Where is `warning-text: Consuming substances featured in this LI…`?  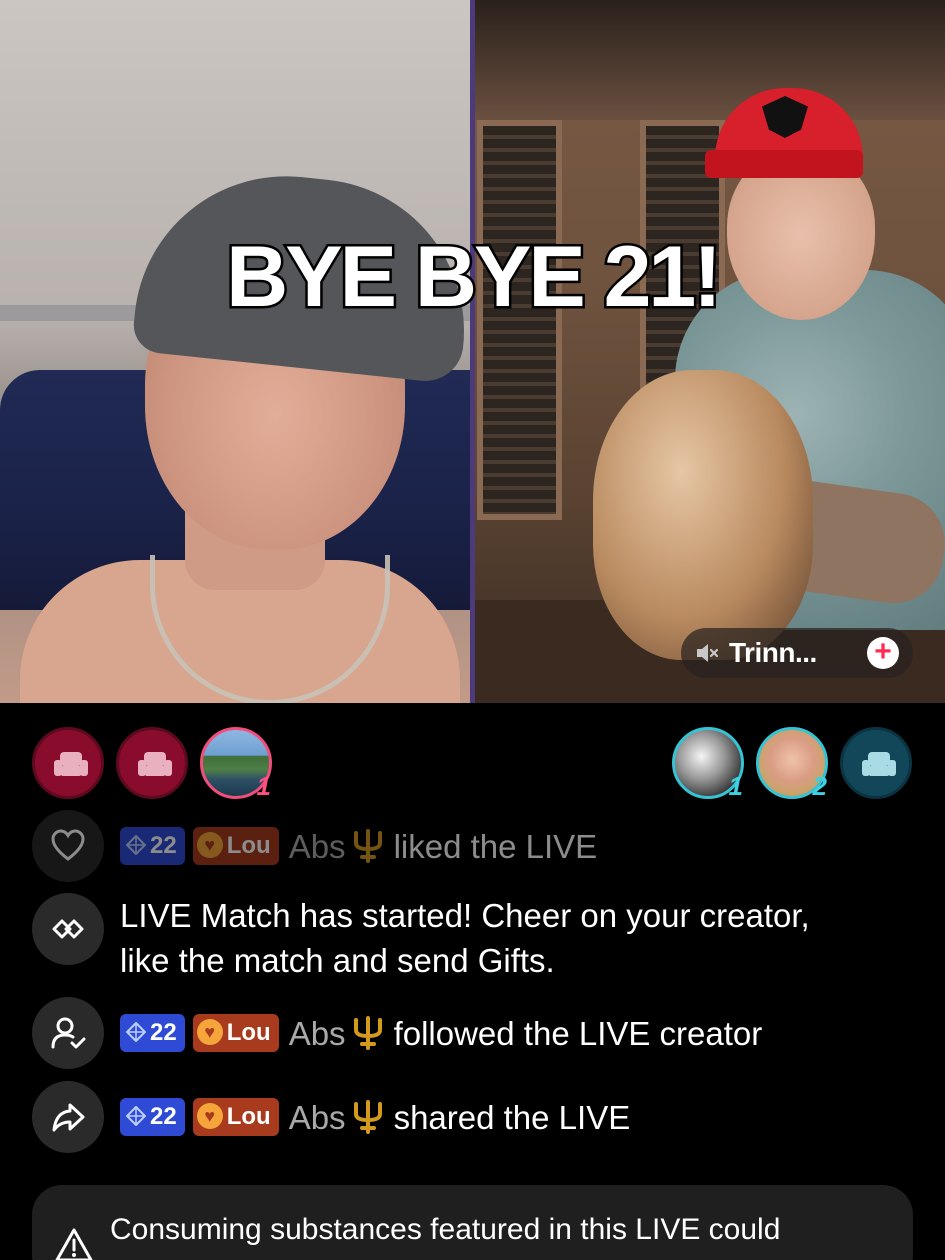
warning-text: Consuming substances featured in this LI… is located at coordinates (445, 1229).